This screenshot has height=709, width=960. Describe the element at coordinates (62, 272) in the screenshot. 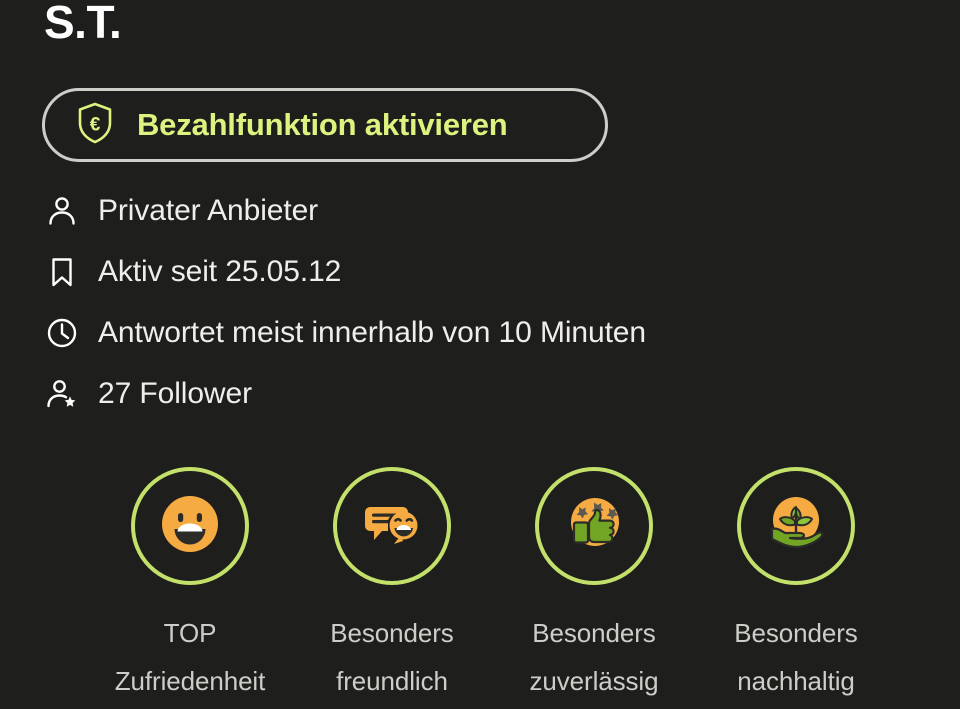

I see `bookmark-icon` at that location.